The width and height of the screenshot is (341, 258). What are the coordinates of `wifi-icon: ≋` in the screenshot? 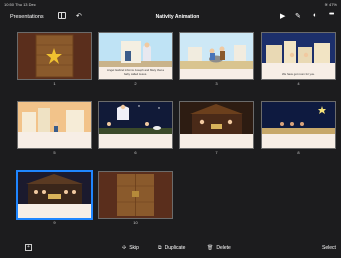 It's located at (326, 4).